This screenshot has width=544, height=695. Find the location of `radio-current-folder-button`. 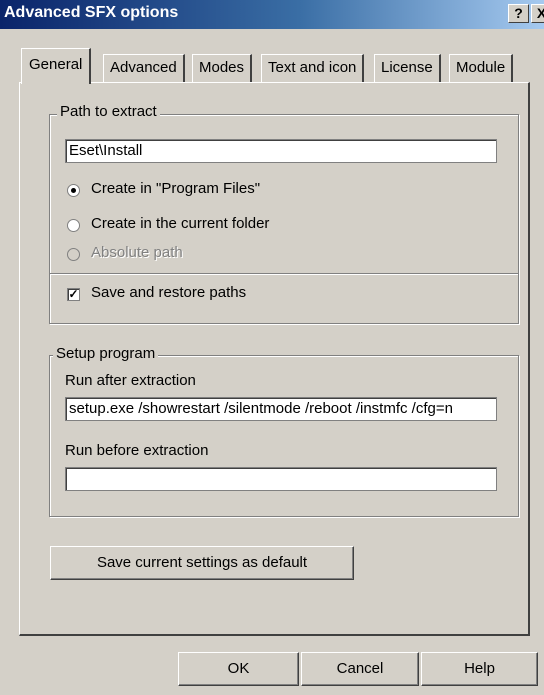

radio-current-folder-button is located at coordinates (73, 225).